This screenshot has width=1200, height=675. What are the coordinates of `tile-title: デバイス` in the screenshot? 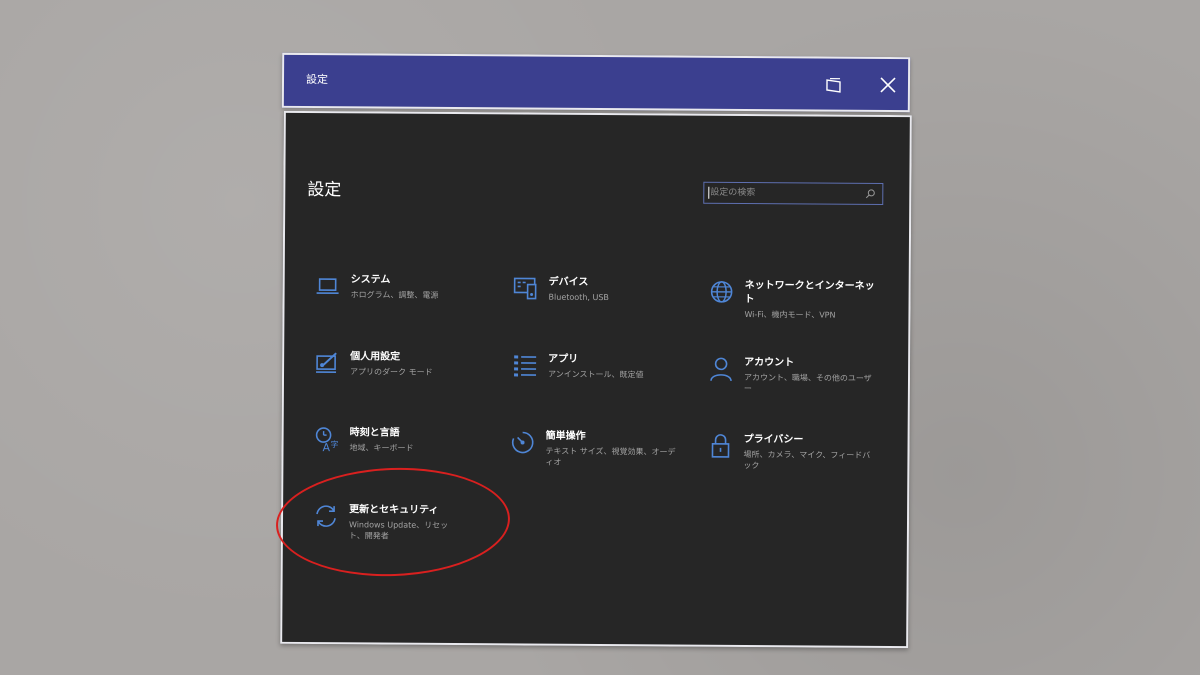 It's located at (568, 282).